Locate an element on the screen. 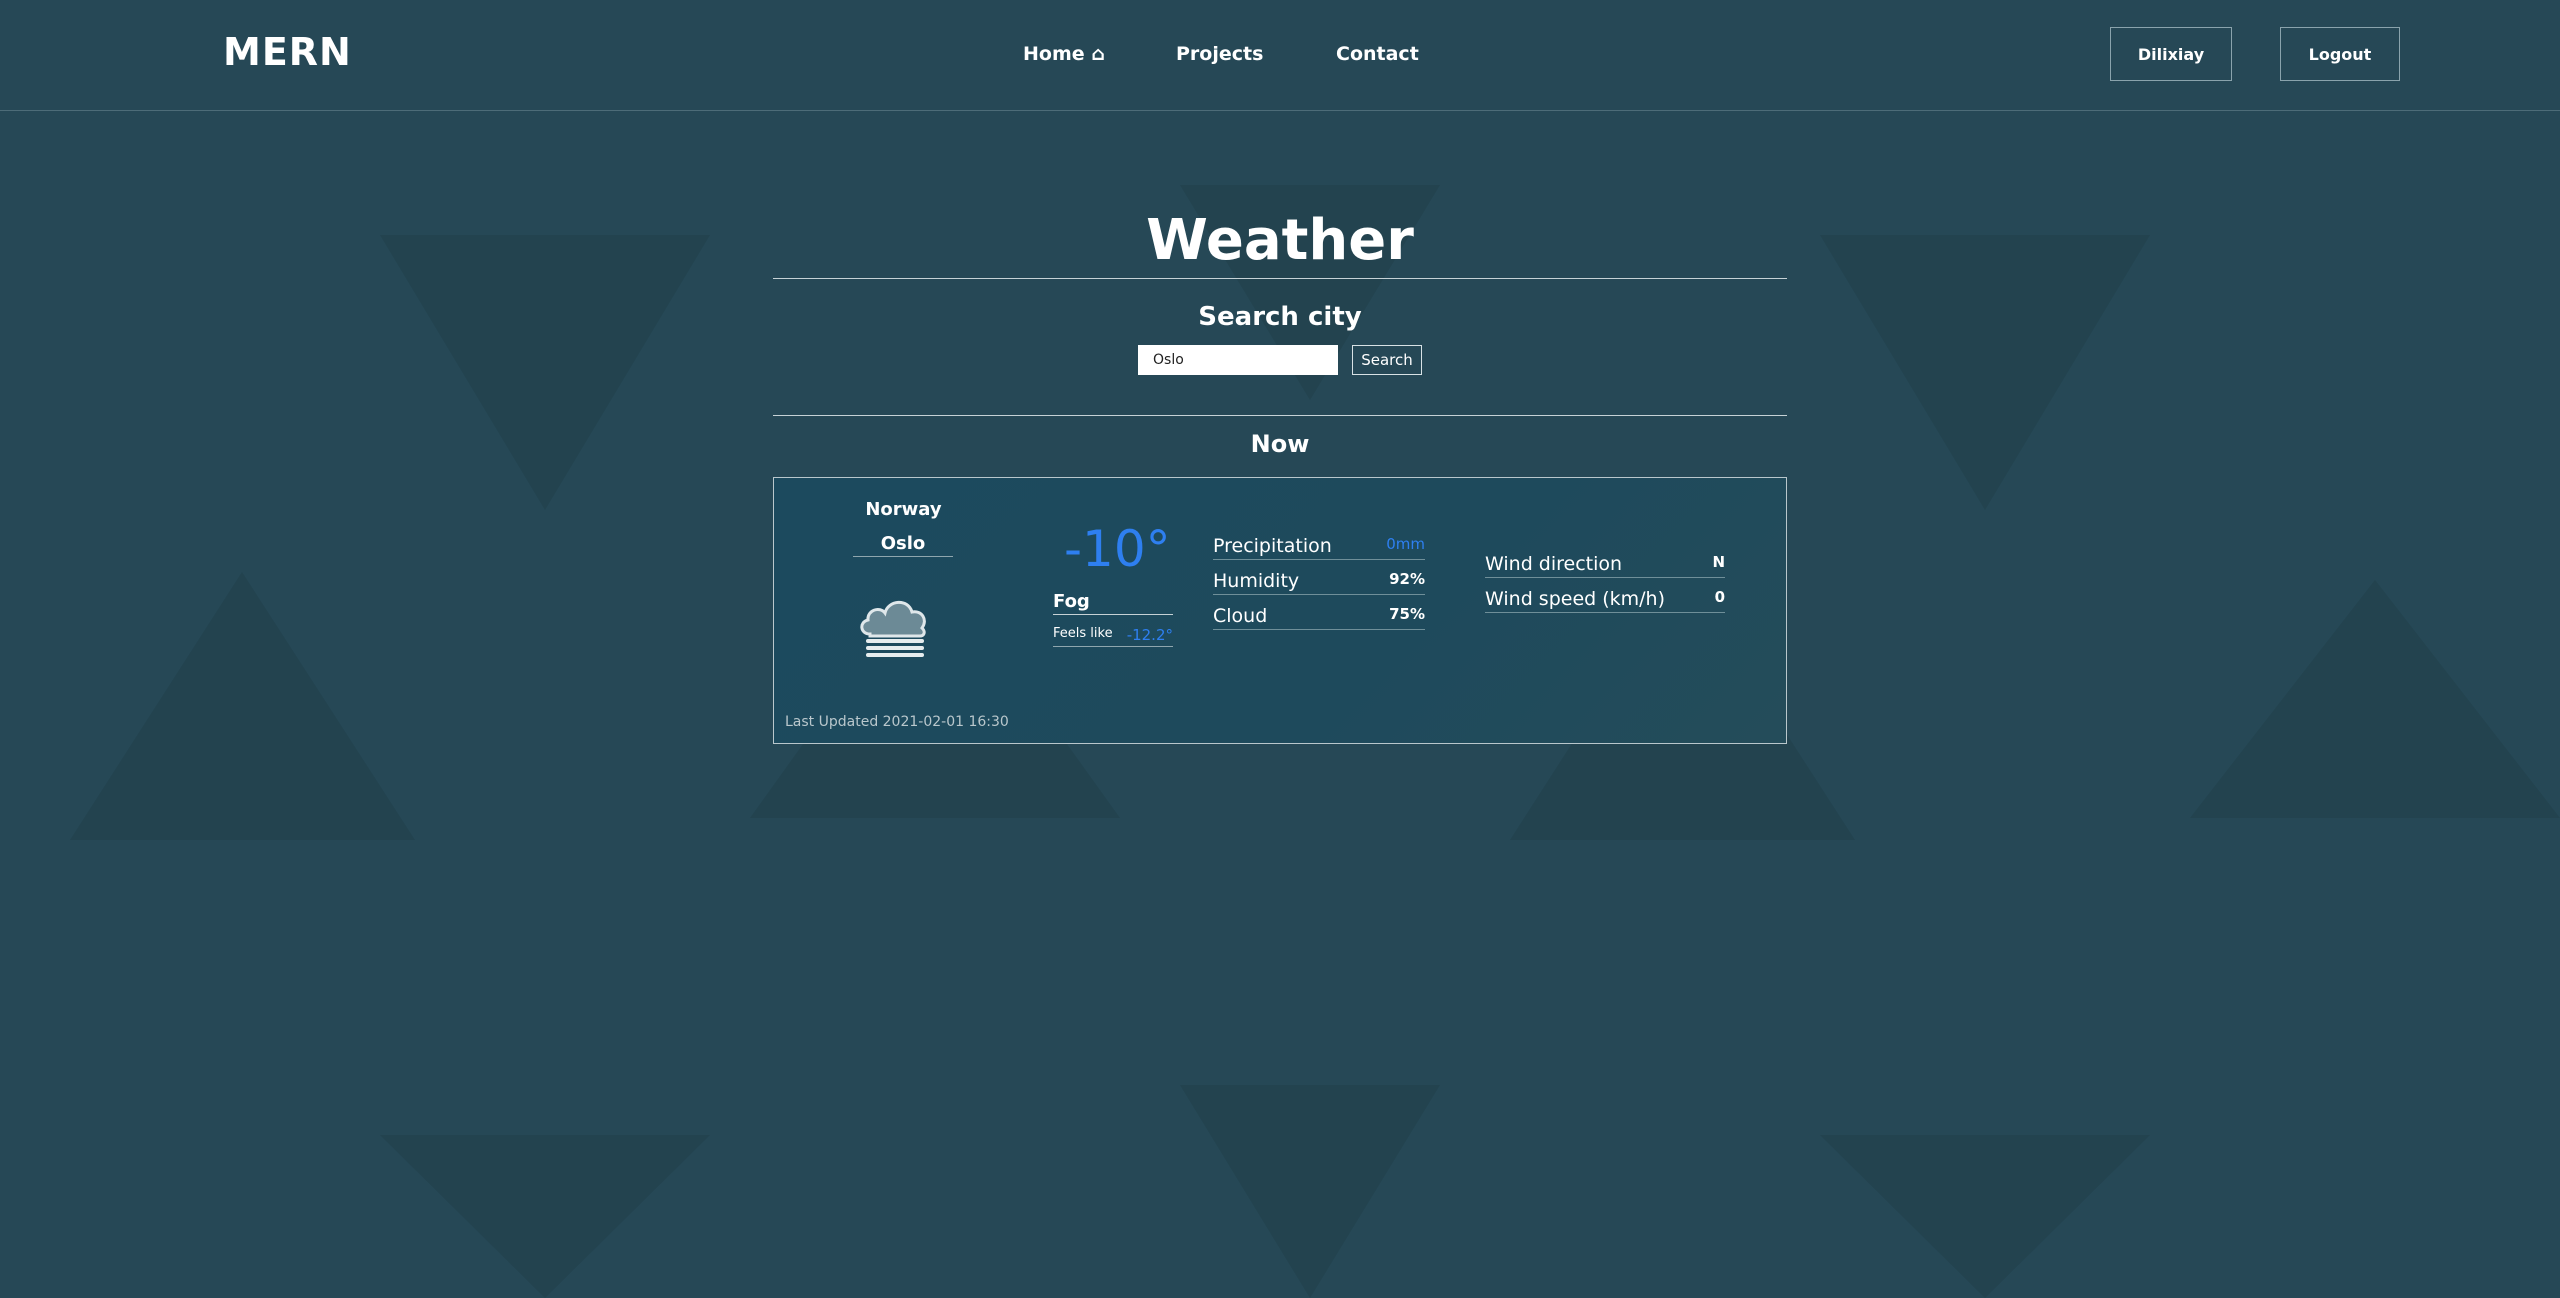  condition-label: Fog is located at coordinates (1113, 603).